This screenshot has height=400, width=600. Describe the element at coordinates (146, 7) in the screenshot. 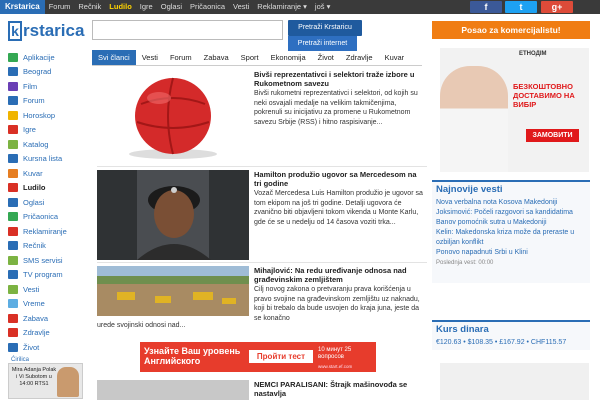

I see `nav-item-igre: Igre` at that location.